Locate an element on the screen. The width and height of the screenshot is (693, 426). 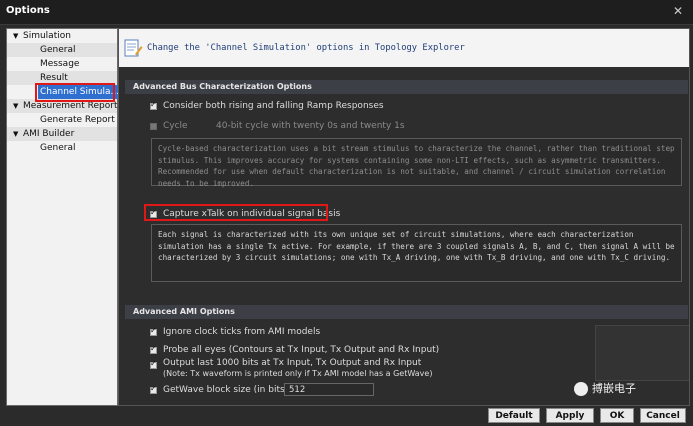
wechat-icon is located at coordinates (581, 389).